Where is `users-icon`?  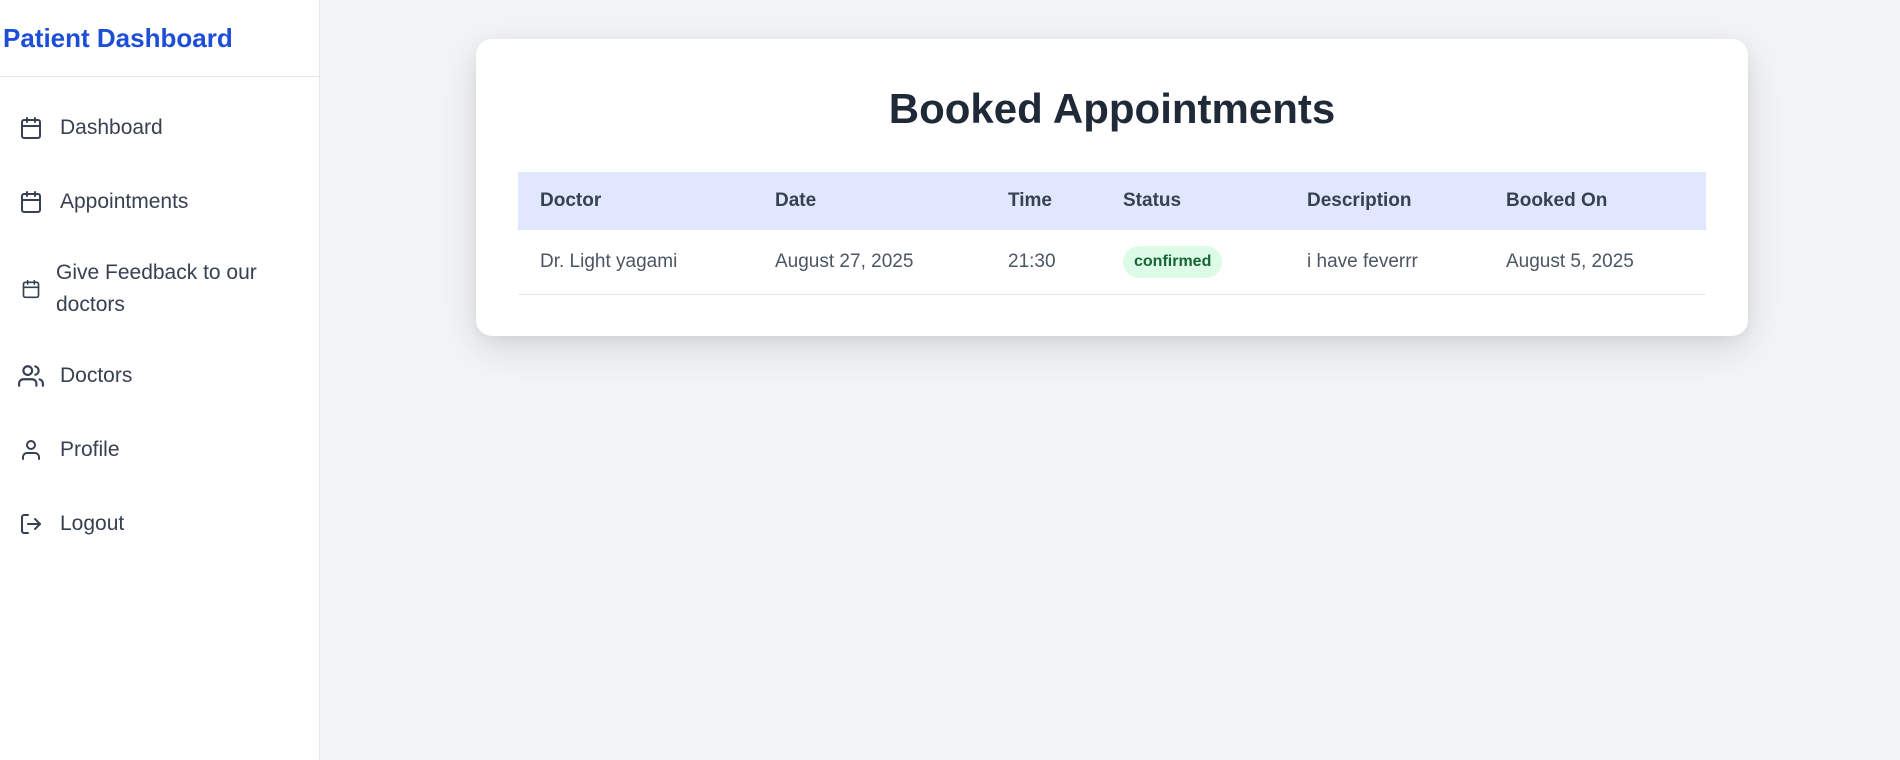
users-icon is located at coordinates (31, 376).